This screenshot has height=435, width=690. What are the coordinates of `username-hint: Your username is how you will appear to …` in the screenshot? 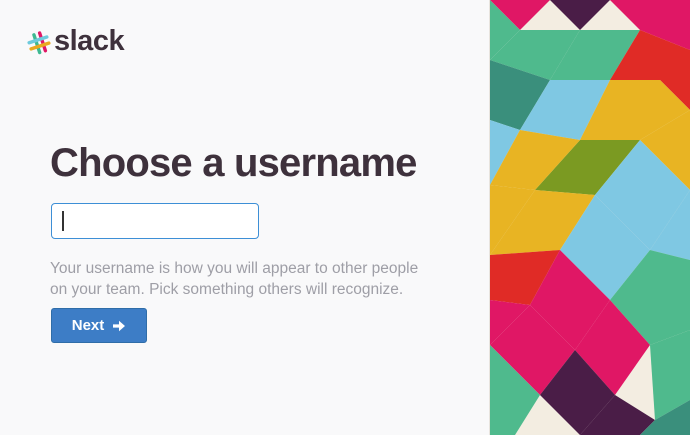 It's located at (260, 279).